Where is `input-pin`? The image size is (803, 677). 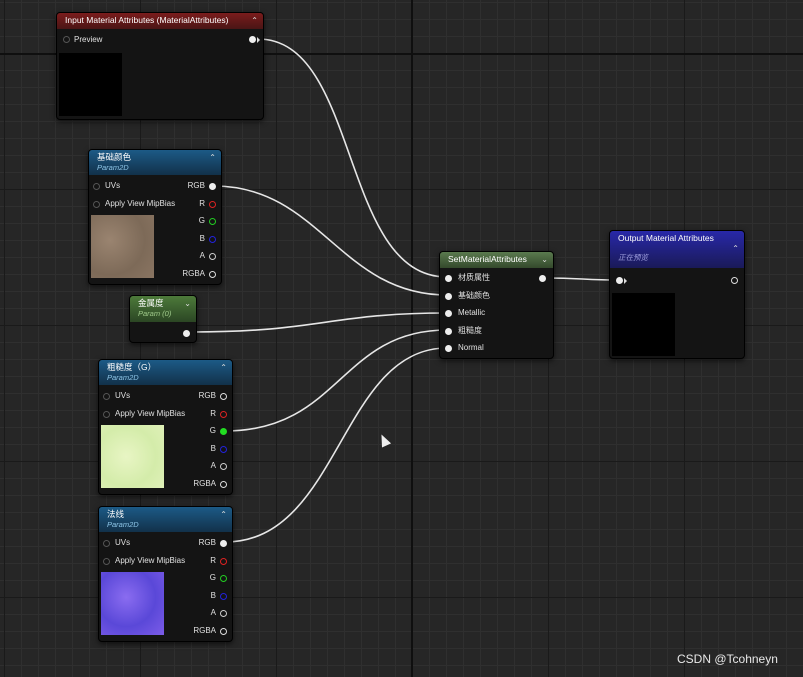
input-pin is located at coordinates (619, 280).